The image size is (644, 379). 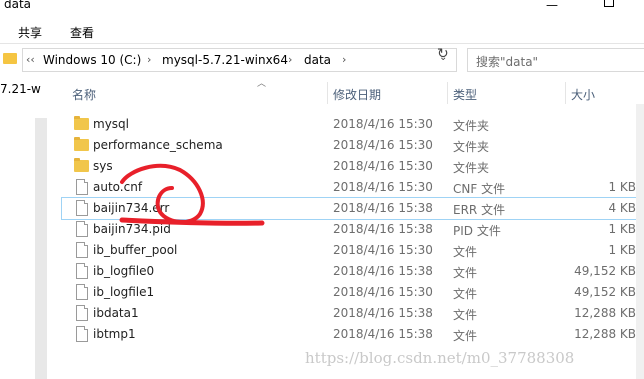 What do you see at coordinates (132, 229) in the screenshot?
I see `file-name: baijin734.pid` at bounding box center [132, 229].